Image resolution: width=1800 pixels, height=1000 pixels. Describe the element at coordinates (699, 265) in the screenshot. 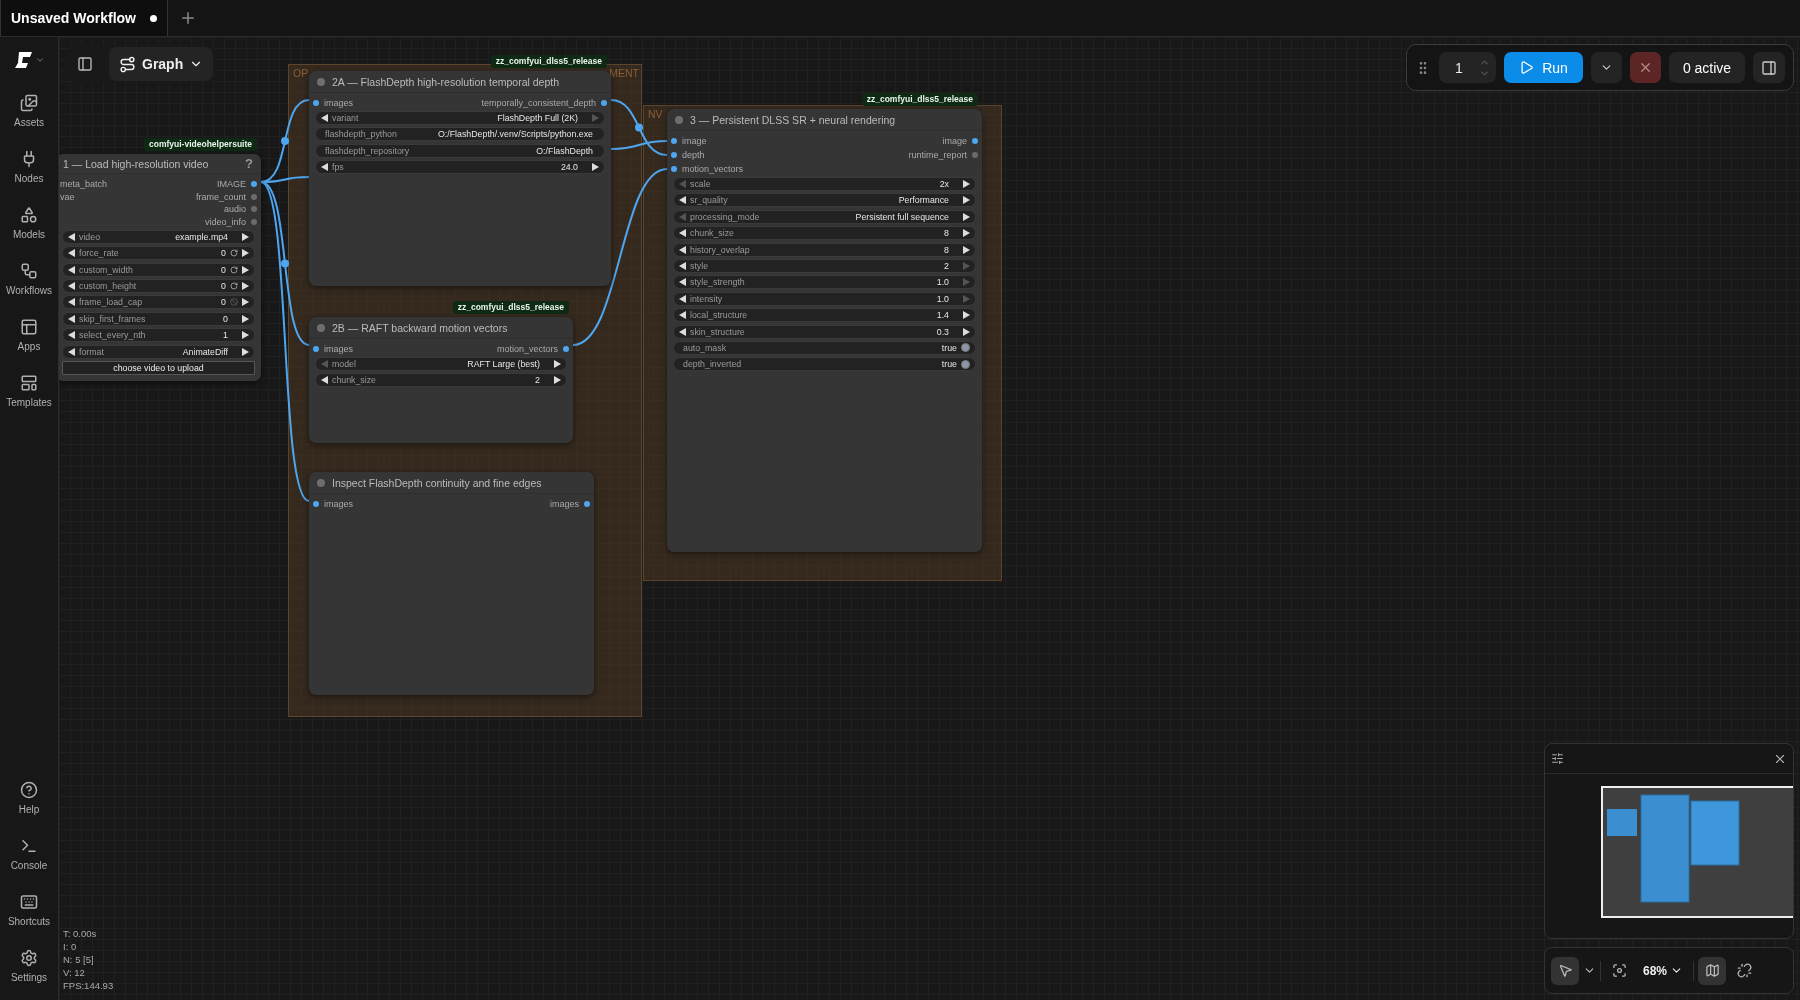

I see `widget-label: style` at that location.